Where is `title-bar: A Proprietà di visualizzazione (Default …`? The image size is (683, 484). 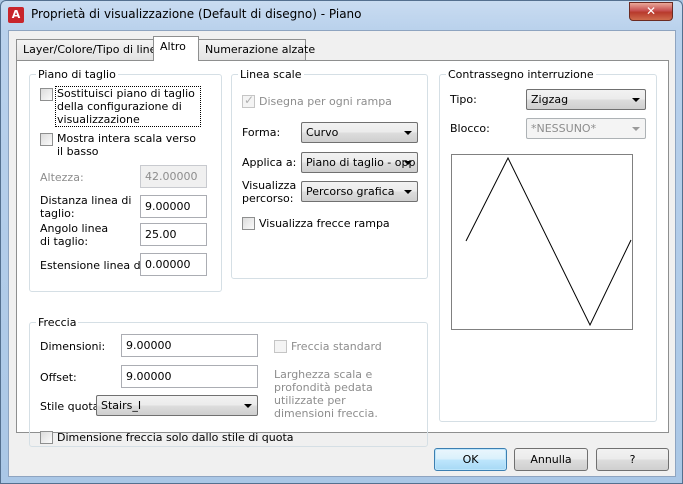 title-bar: A Proprietà di visualizzazione (Default … is located at coordinates (341, 15).